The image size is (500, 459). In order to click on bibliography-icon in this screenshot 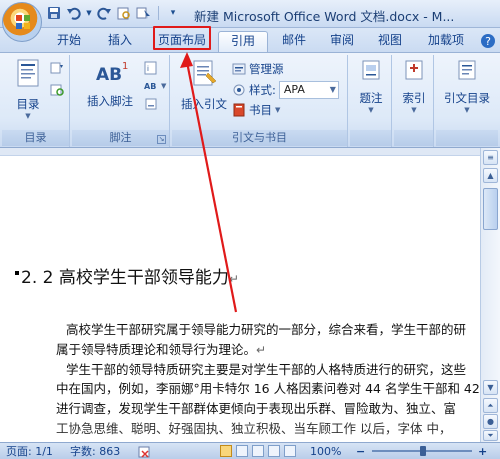, I will do `click(239, 110)`.